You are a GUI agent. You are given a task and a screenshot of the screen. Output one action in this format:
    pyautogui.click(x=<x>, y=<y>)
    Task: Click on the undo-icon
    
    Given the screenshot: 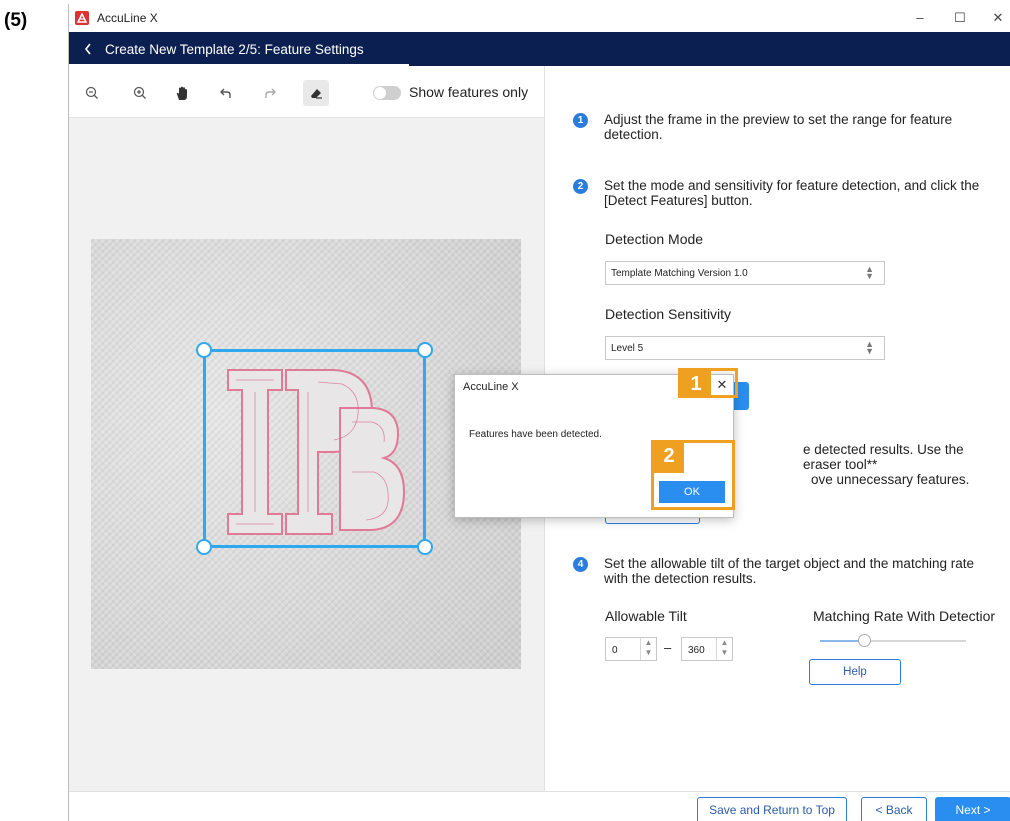 What is the action you would take?
    pyautogui.click(x=226, y=93)
    